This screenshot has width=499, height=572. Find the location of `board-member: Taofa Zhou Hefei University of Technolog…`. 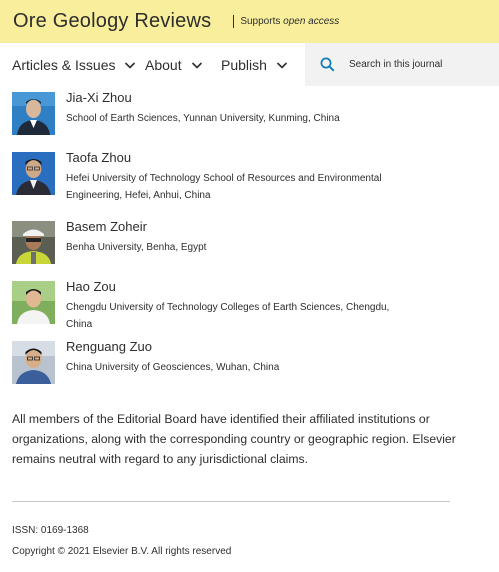

board-member: Taofa Zhou Hefei University of Technolog… is located at coordinates (204, 177).